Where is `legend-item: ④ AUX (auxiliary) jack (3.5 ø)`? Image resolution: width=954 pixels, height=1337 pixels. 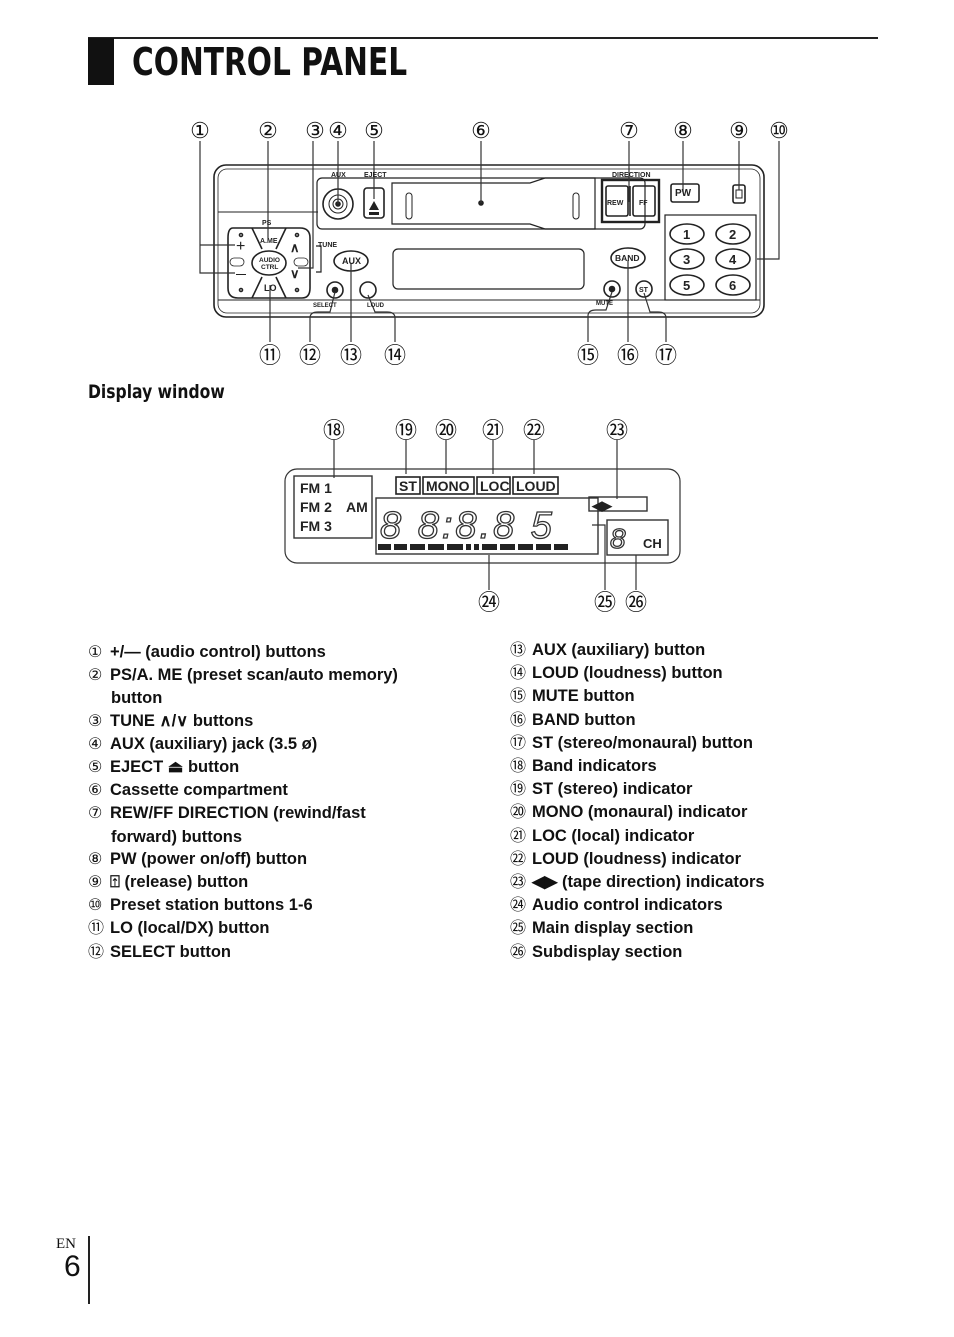
legend-item: ④ AUX (auxiliary) jack (3.5 ø) is located at coordinates (288, 744).